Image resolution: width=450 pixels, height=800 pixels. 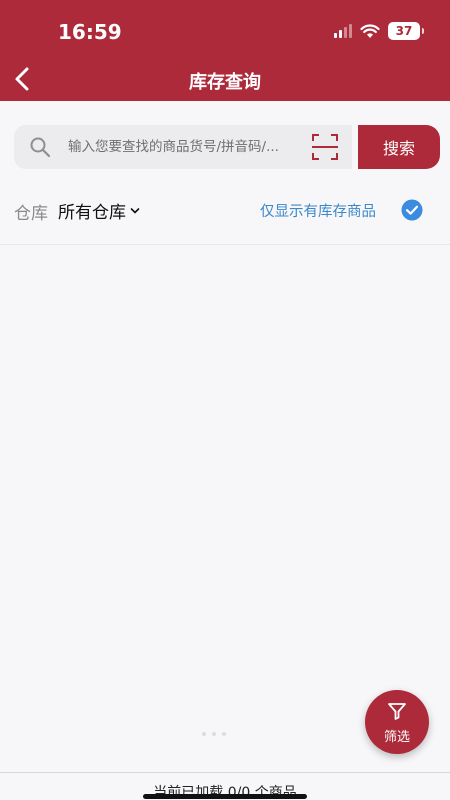 I want to click on search-button: 搜索, so click(x=399, y=147).